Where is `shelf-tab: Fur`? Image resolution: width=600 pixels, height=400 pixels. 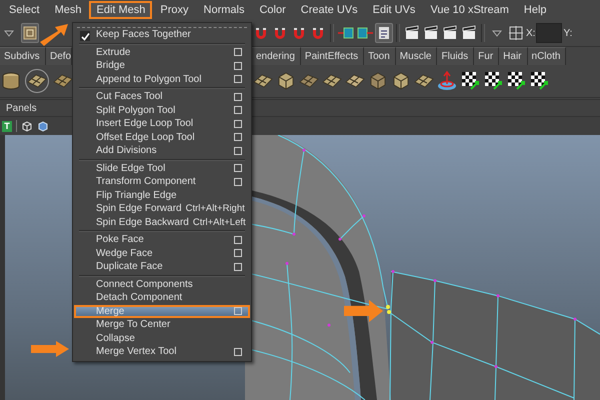
shelf-tab: Fur is located at coordinates (487, 56).